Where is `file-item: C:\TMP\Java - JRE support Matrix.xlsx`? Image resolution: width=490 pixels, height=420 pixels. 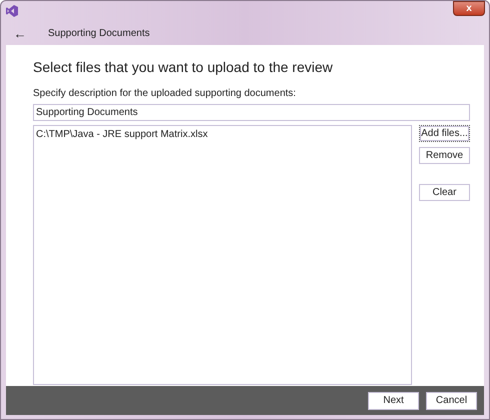 file-item: C:\TMP\Java - JRE support Matrix.xlsx is located at coordinates (122, 134).